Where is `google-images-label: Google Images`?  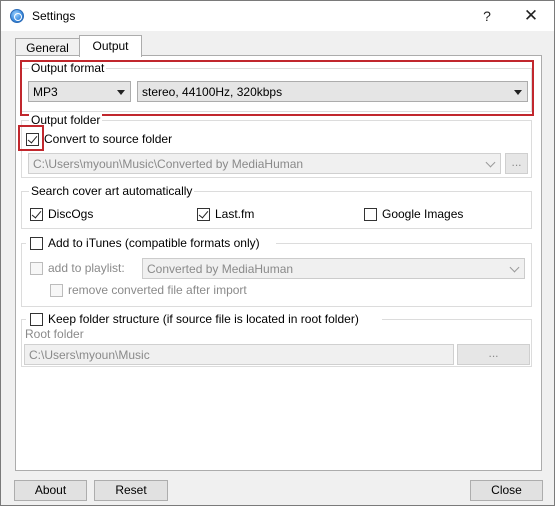
google-images-label: Google Images is located at coordinates (423, 214).